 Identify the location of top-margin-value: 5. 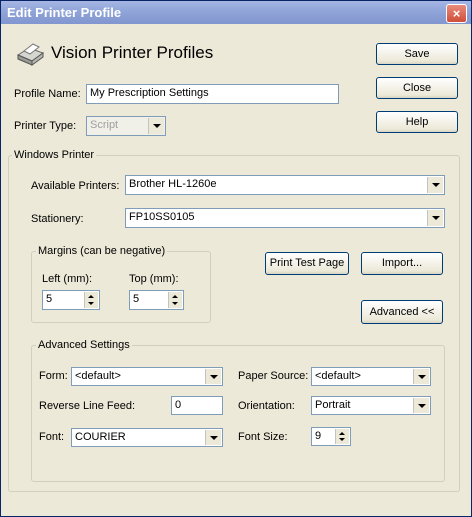
(136, 299).